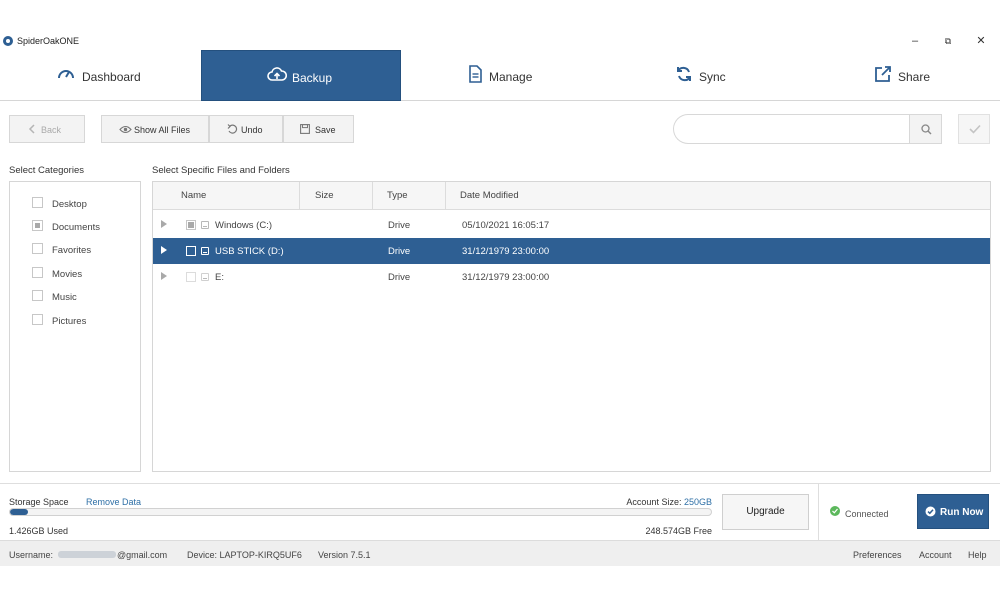  Describe the element at coordinates (72, 250) in the screenshot. I see `category-label: Favorites` at that location.